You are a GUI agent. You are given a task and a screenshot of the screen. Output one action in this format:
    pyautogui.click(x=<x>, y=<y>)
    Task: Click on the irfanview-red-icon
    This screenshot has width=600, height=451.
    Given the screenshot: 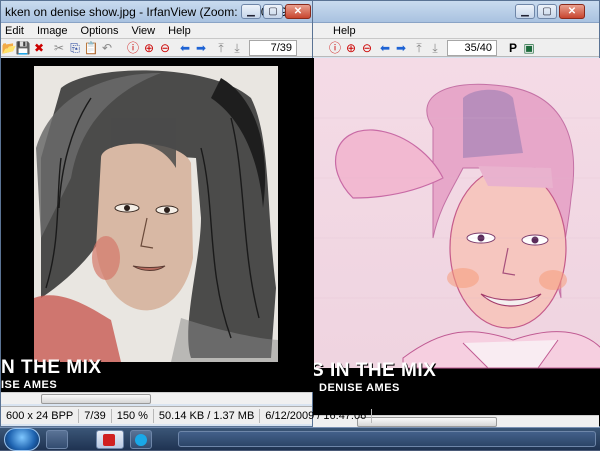 What is the action you would take?
    pyautogui.click(x=109, y=440)
    